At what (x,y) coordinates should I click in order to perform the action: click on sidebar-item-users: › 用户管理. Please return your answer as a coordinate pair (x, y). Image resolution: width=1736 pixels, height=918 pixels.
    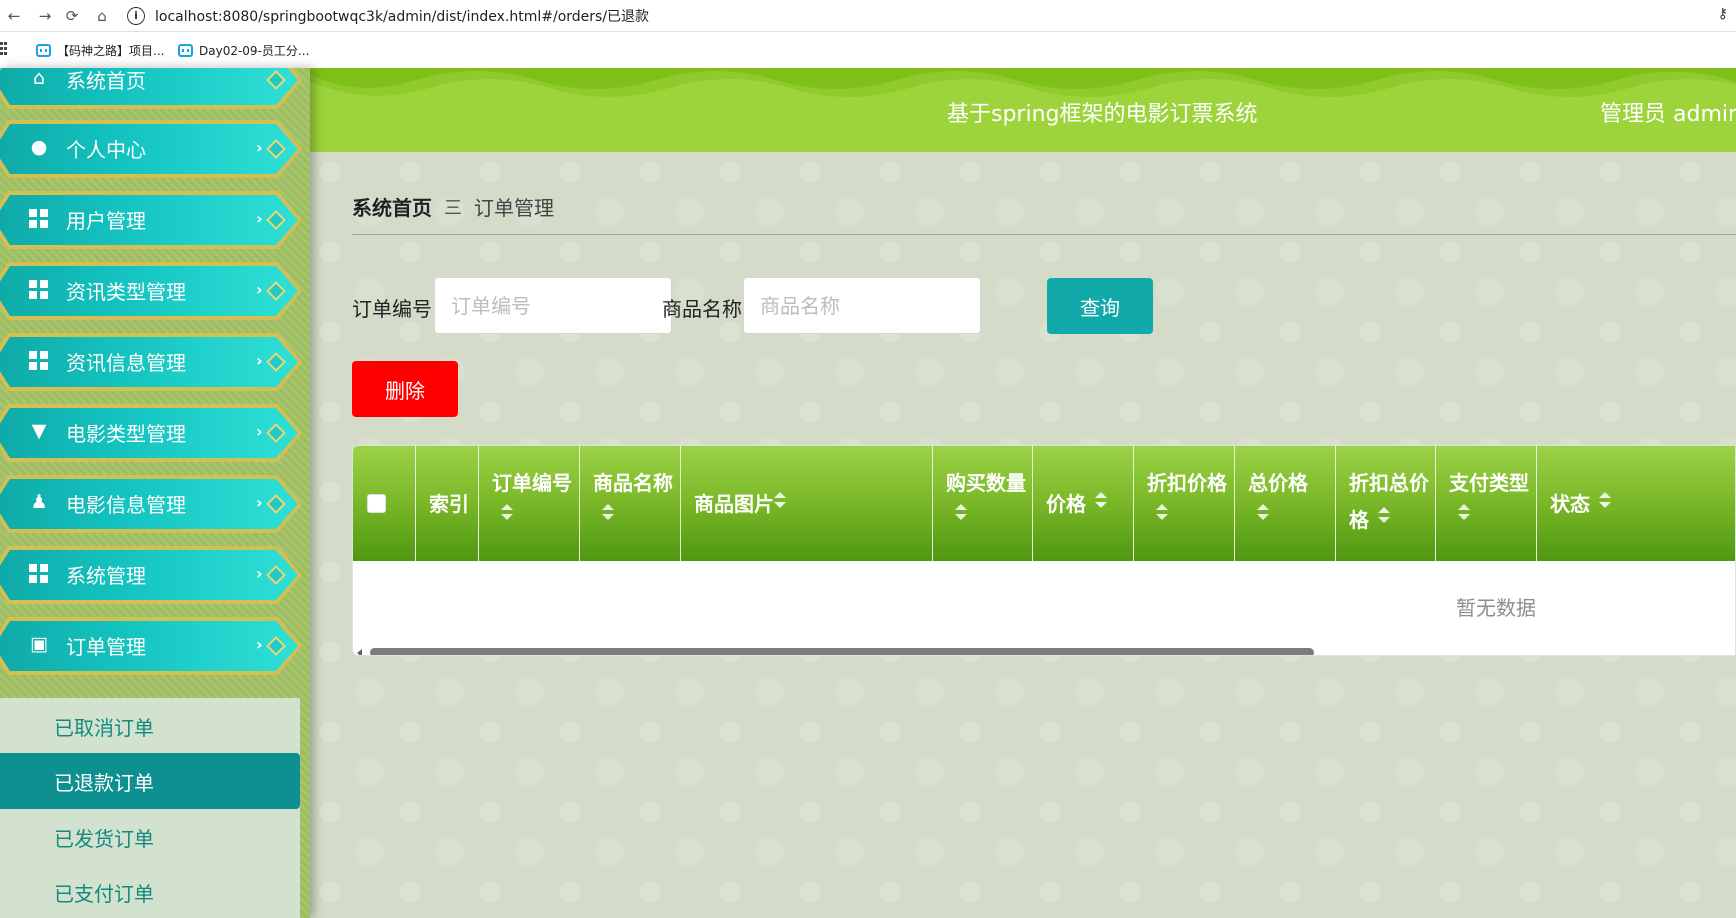
    Looking at the image, I should click on (151, 220).